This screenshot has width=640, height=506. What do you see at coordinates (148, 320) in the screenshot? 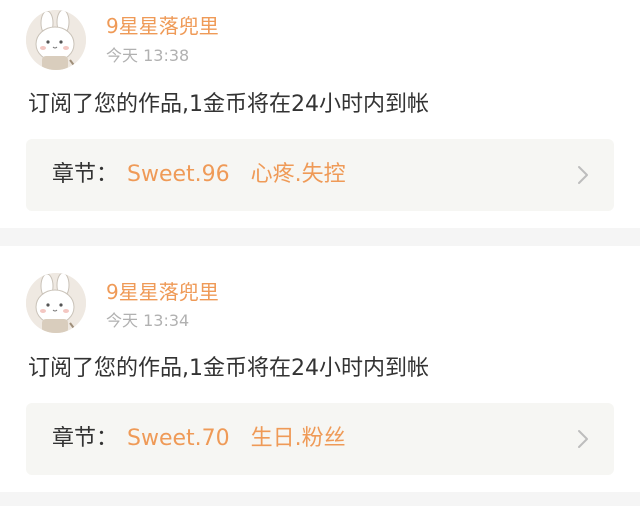
I see `timestamp: 今天 13:34` at bounding box center [148, 320].